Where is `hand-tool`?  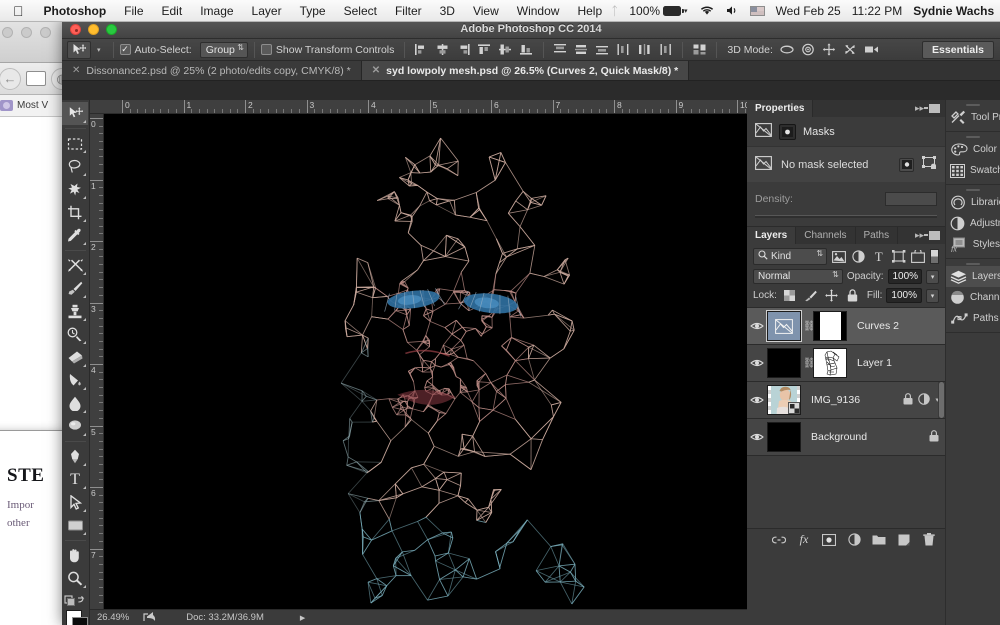 hand-tool is located at coordinates (75, 555).